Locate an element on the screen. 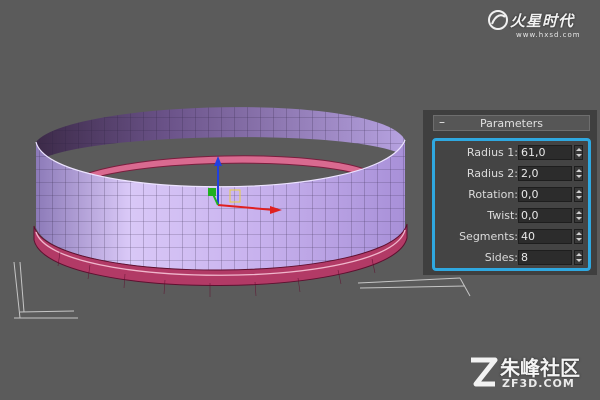  rollout-header-parameters: – Parameters is located at coordinates (511, 123).